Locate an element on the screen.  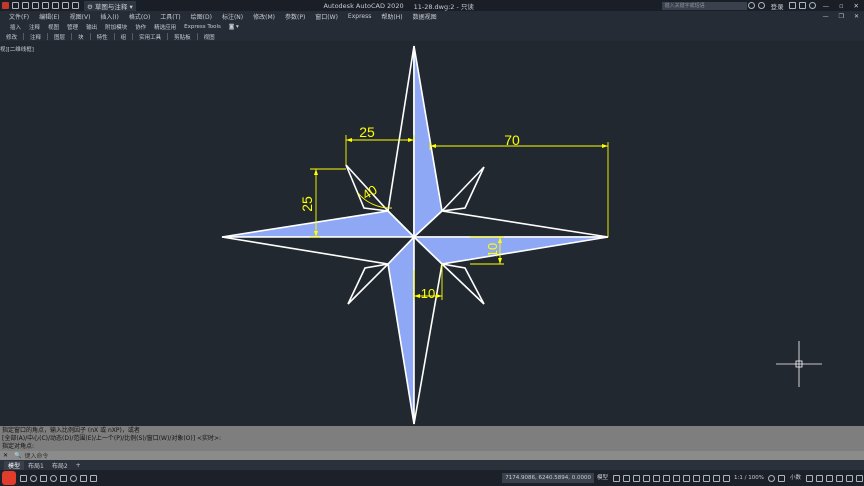
menu-parametric: 参数(P) is located at coordinates (295, 16).